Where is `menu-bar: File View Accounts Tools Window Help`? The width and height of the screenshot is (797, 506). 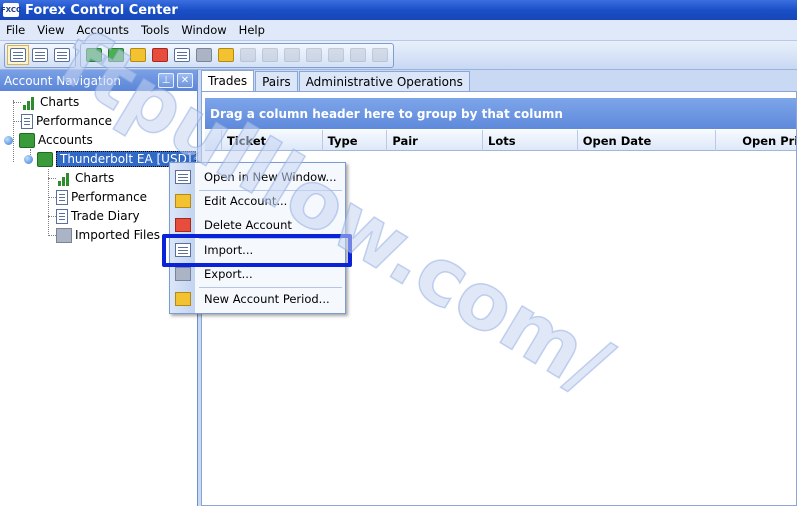 menu-bar: File View Accounts Tools Window Help is located at coordinates (398, 30).